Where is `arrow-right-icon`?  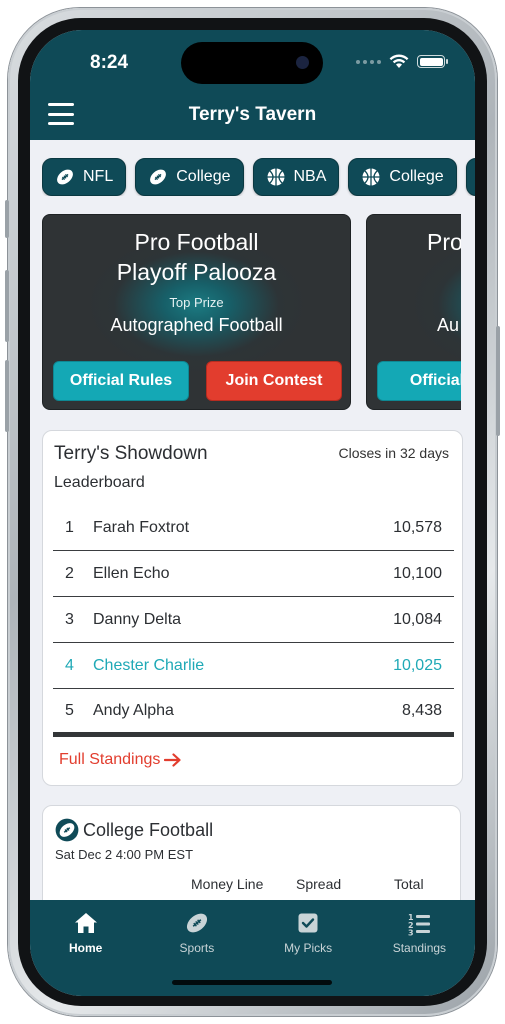 arrow-right-icon is located at coordinates (172, 760).